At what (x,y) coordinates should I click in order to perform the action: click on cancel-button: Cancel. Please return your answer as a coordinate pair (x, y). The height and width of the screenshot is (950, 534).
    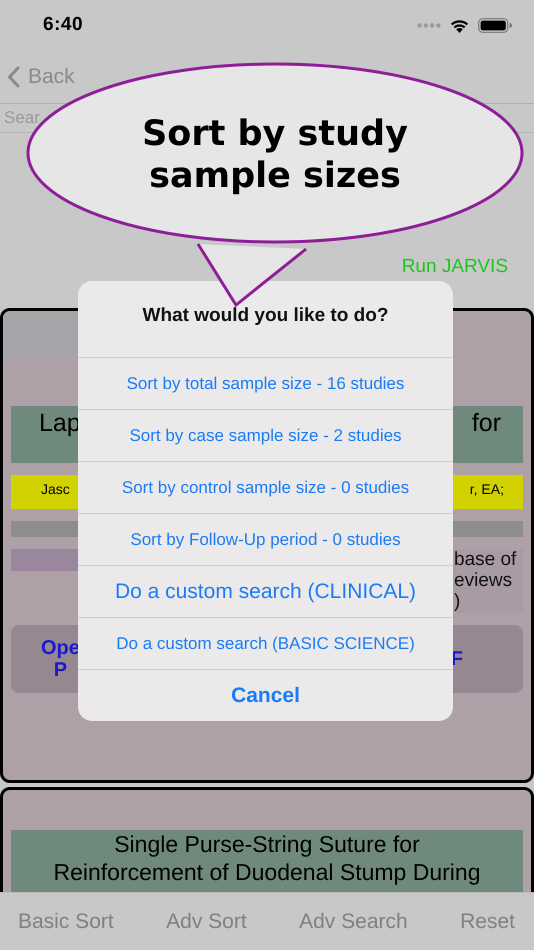
    Looking at the image, I should click on (265, 695).